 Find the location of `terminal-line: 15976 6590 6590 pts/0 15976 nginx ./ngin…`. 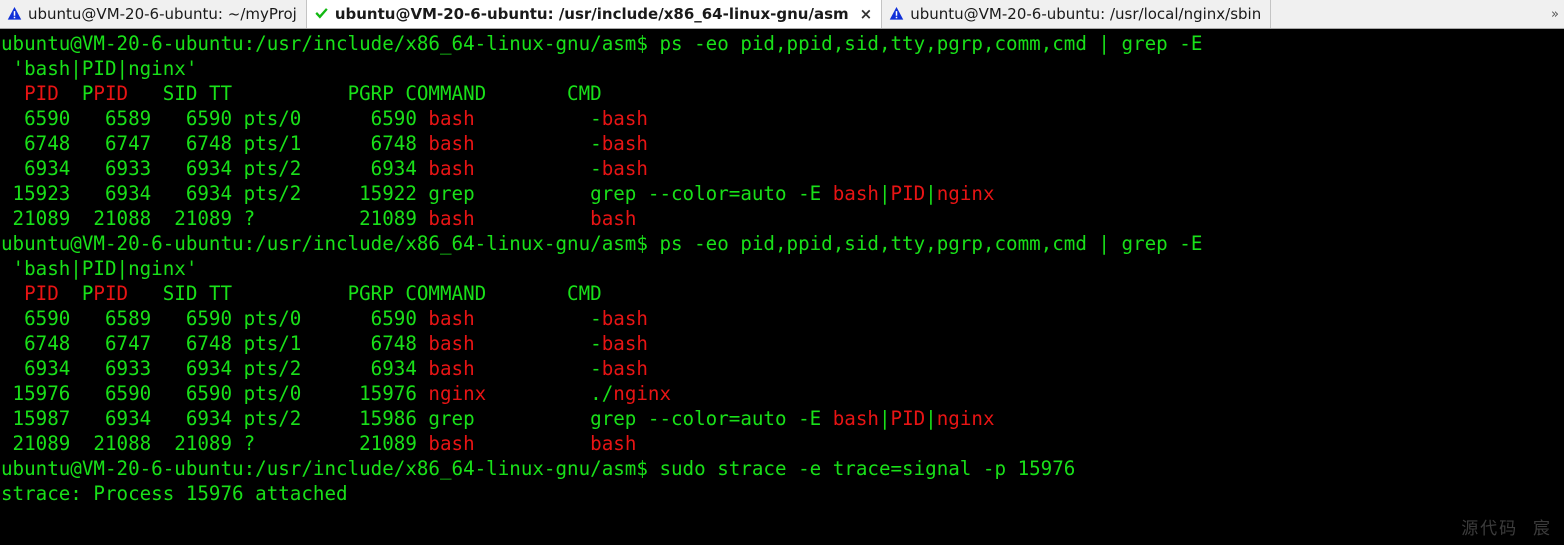

terminal-line: 15976 6590 6590 pts/0 15976 nginx ./ngin… is located at coordinates (782, 393).